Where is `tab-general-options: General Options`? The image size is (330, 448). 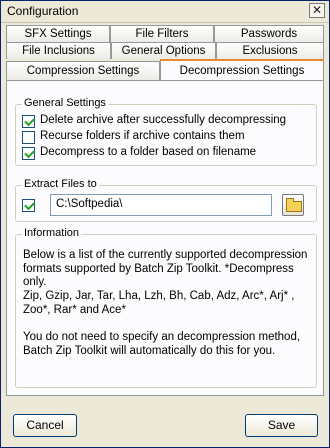 tab-general-options: General Options is located at coordinates (163, 50).